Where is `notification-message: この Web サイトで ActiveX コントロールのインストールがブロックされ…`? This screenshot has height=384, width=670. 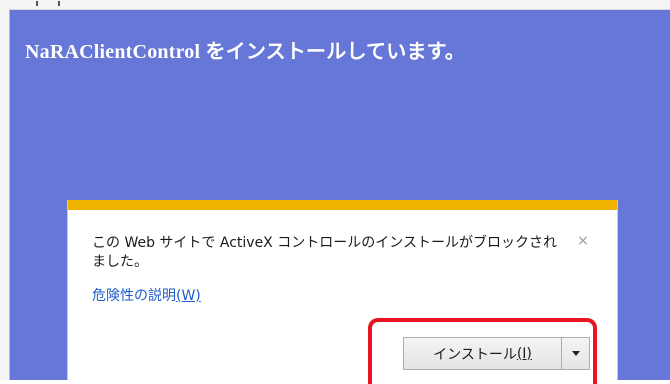 notification-message: この Web サイトで ActiveX コントロールのインストールがブロックされ… is located at coordinates (324, 252).